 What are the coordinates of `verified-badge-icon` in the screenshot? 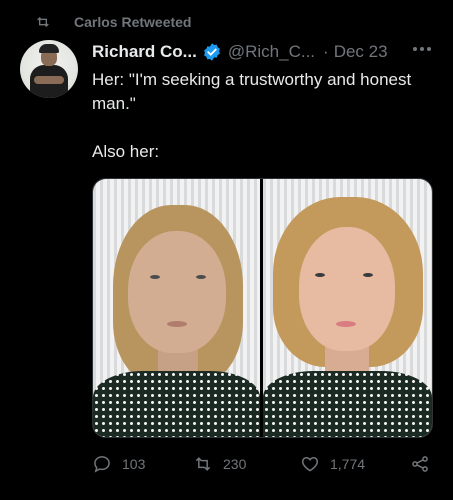 It's located at (211, 52).